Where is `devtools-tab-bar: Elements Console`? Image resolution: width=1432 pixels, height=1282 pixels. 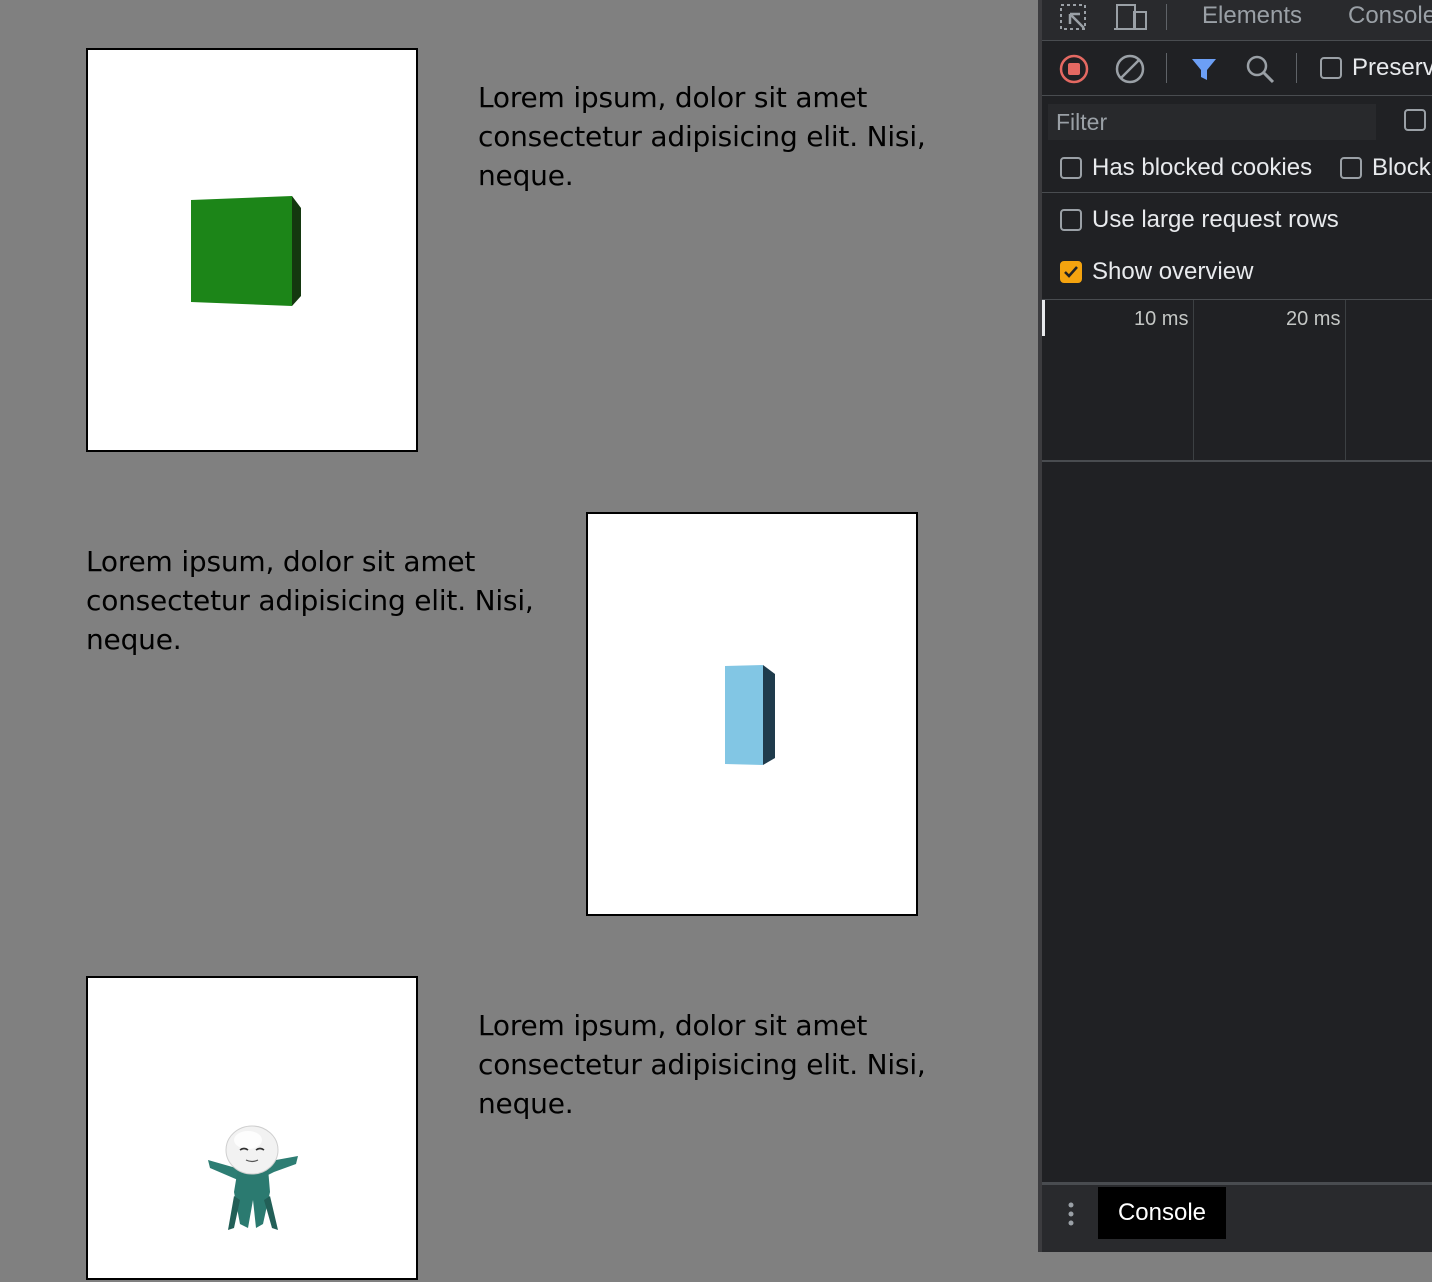 devtools-tab-bar: Elements Console is located at coordinates (1237, 20).